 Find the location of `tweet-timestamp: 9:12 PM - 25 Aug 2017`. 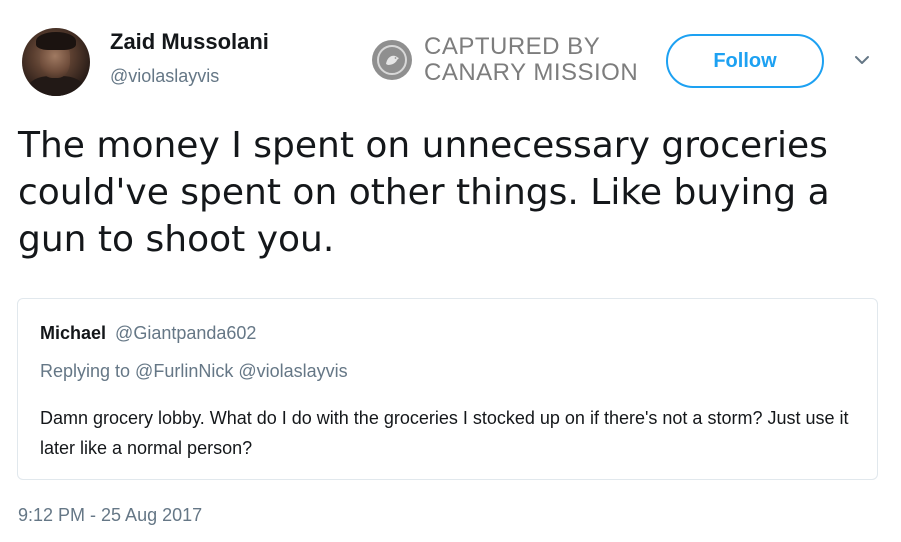

tweet-timestamp: 9:12 PM - 25 Aug 2017 is located at coordinates (110, 515).